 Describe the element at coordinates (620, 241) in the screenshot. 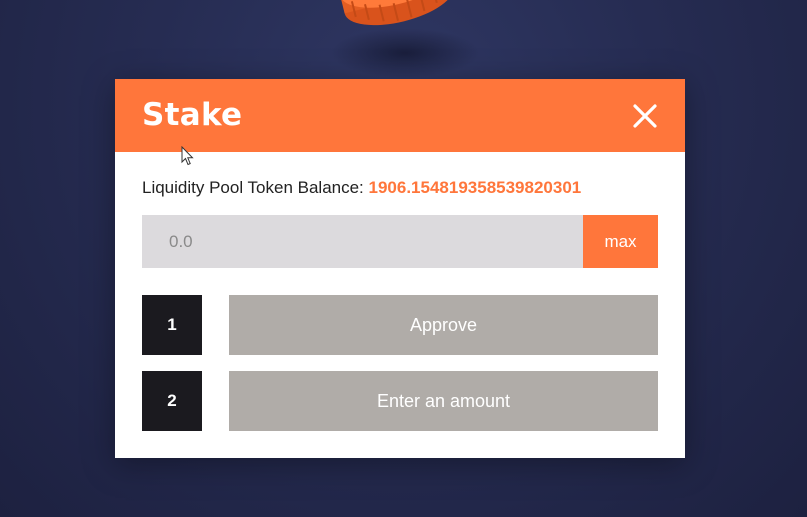

I see `max-button: max` at that location.